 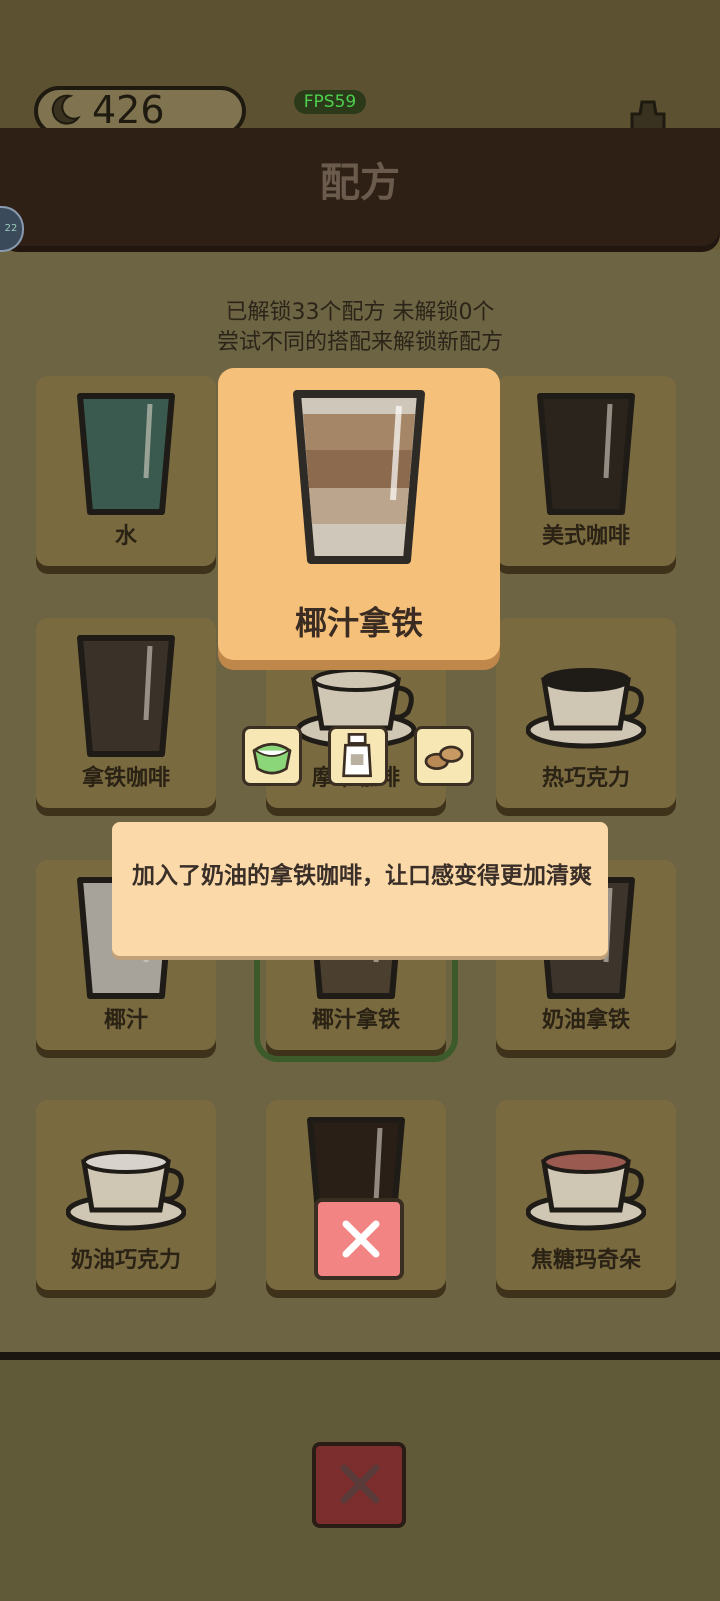 I want to click on recipe-card: 水, so click(x=126, y=471).